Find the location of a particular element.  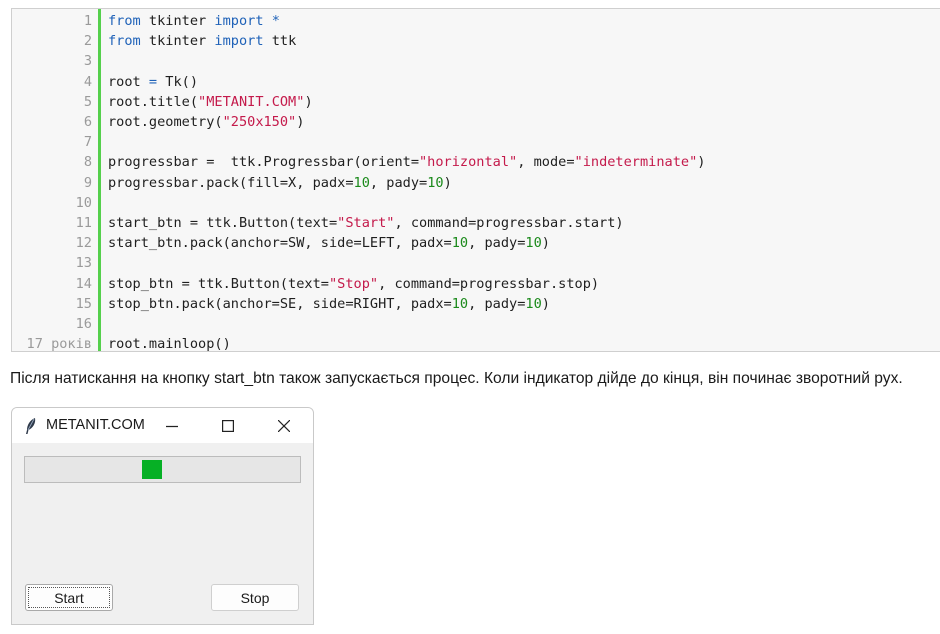

code-line: 5 root.title("METANIT.COM") is located at coordinates (476, 102).